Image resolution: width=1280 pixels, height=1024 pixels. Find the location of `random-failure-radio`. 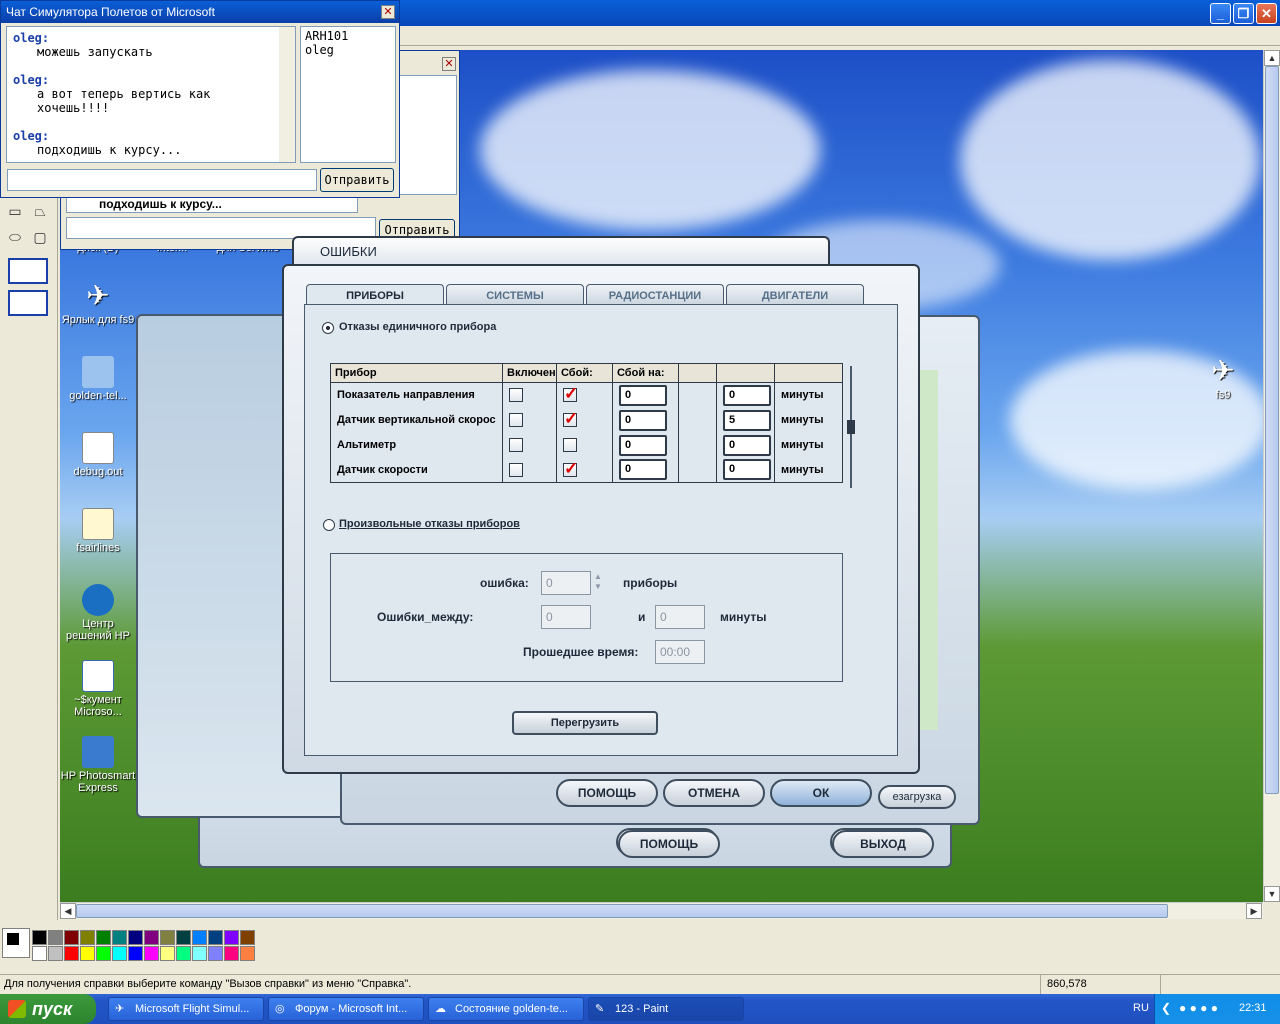

random-failure-radio is located at coordinates (329, 525).